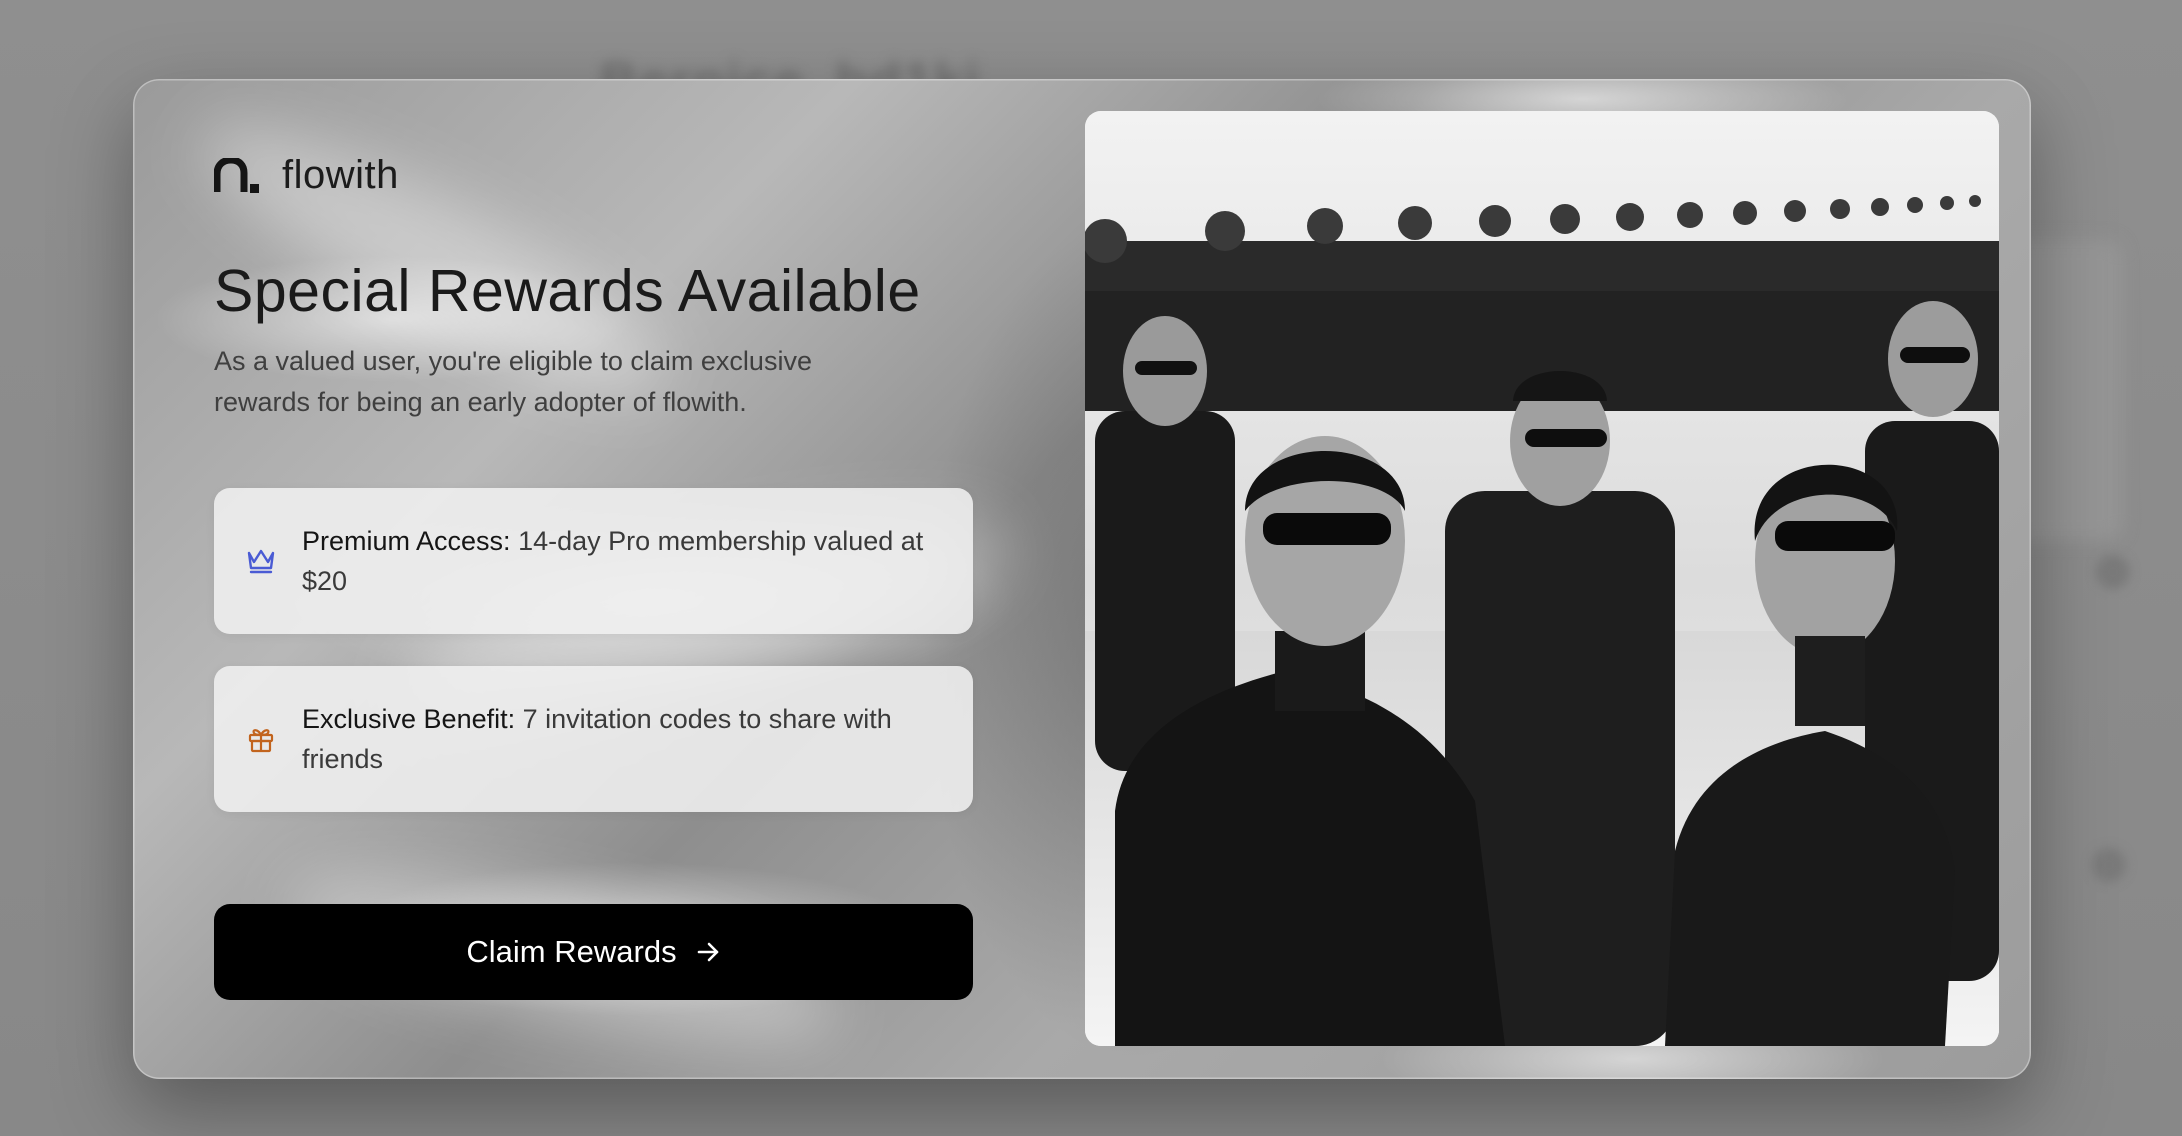  I want to click on reward-label: Premium Access:, so click(406, 541).